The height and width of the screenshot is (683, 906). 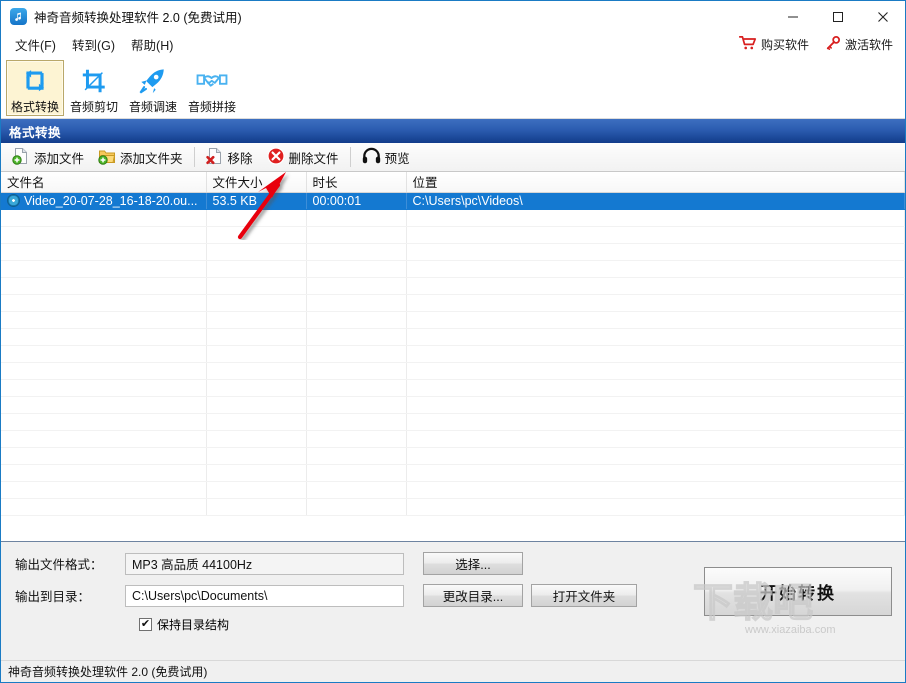 I want to click on file-add-icon, so click(x=21, y=157).